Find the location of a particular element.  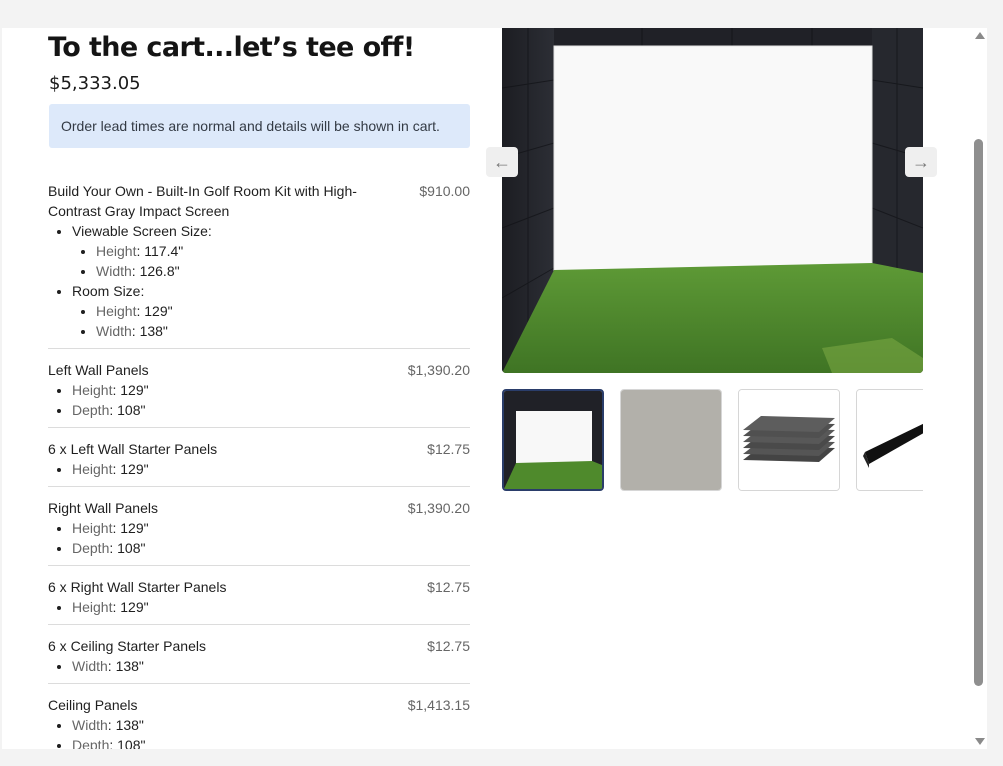

modal-scrollbar is located at coordinates (979, 388).